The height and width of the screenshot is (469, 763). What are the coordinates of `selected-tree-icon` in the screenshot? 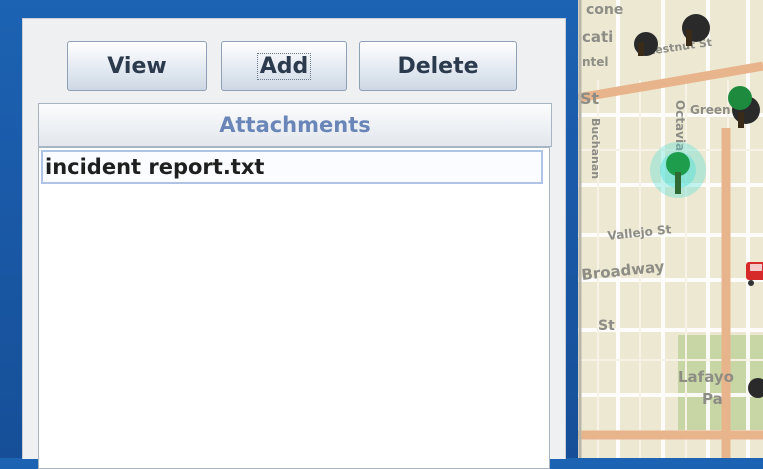 It's located at (678, 170).